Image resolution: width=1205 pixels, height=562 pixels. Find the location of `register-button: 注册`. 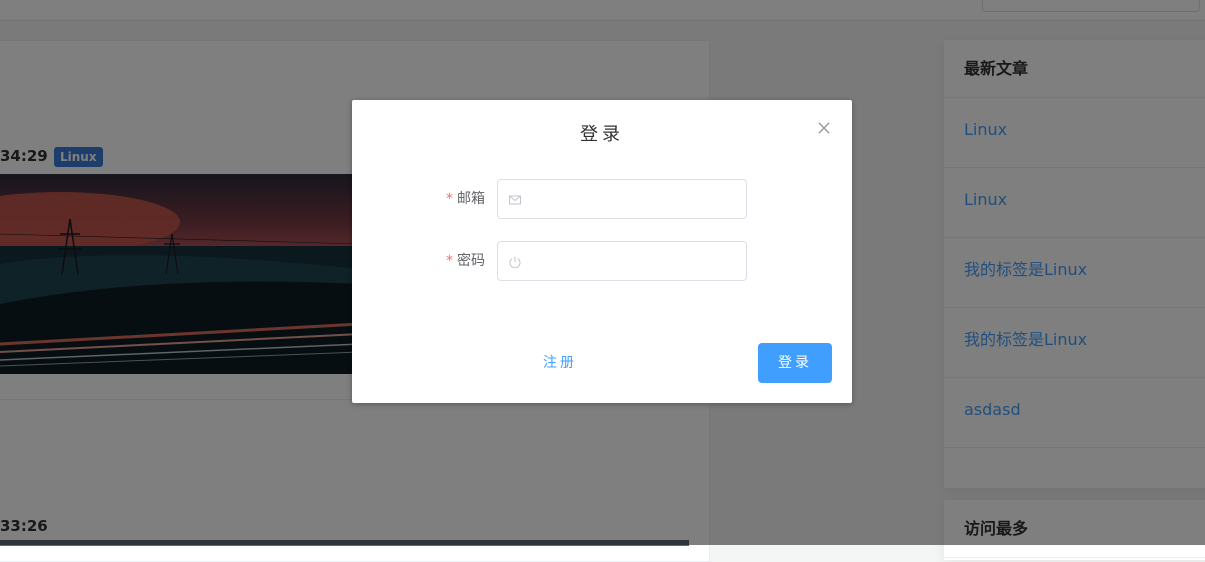

register-button: 注册 is located at coordinates (560, 363).